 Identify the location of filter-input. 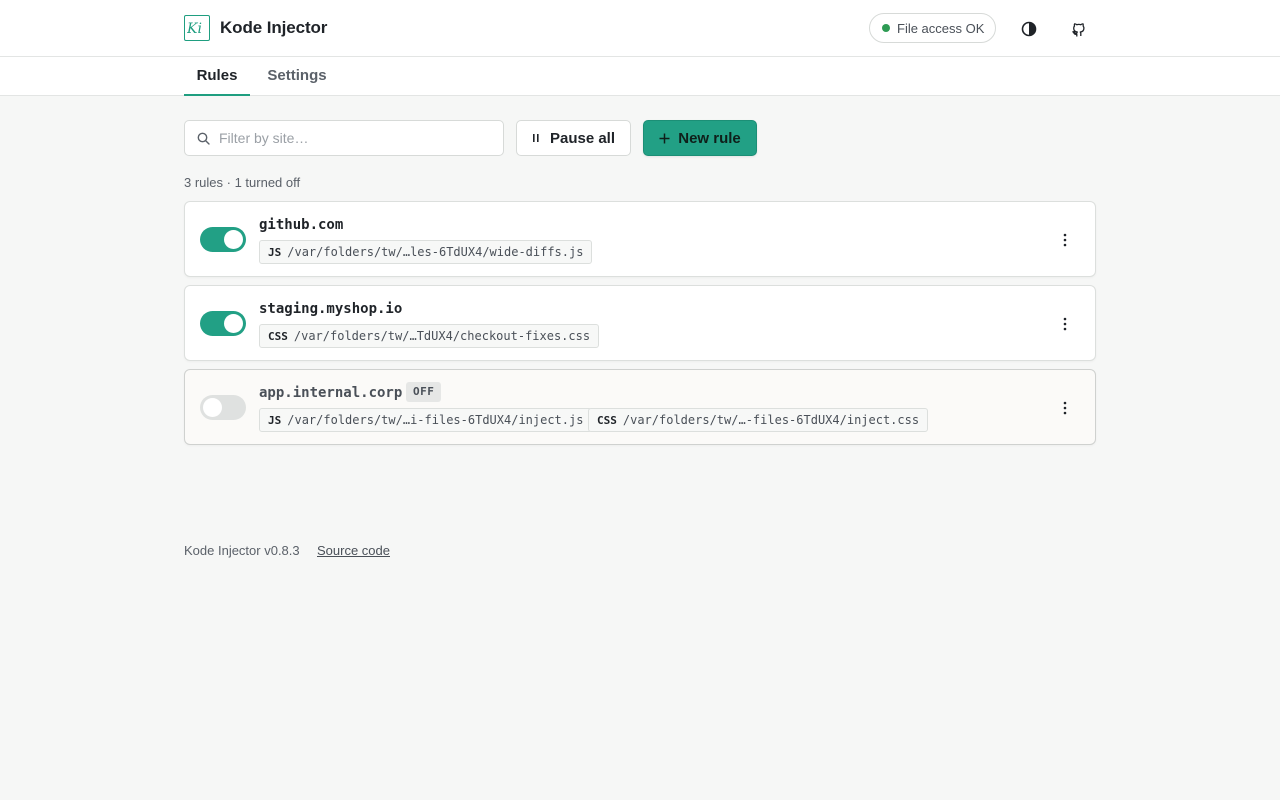
(359, 138).